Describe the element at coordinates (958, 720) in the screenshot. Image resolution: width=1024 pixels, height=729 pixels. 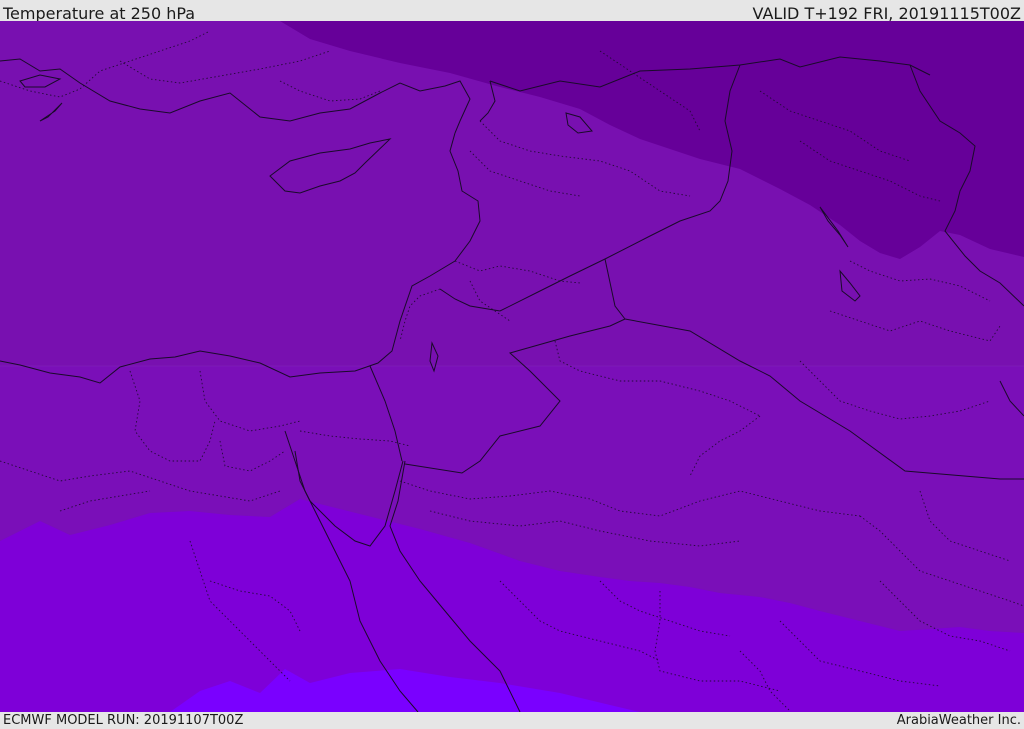
I see `credit-label: ArabiaWeather Inc.` at that location.